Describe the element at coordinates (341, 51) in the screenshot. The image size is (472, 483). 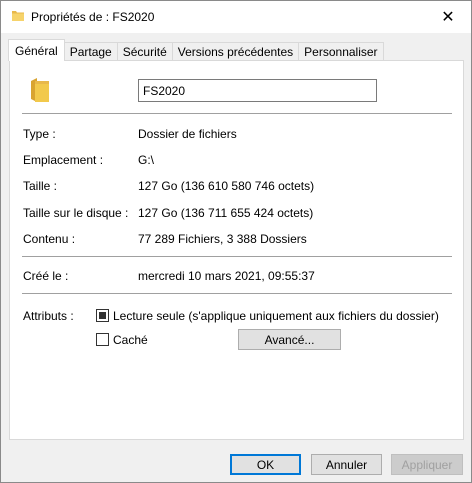
I see `tab-customize: Personnaliser` at that location.